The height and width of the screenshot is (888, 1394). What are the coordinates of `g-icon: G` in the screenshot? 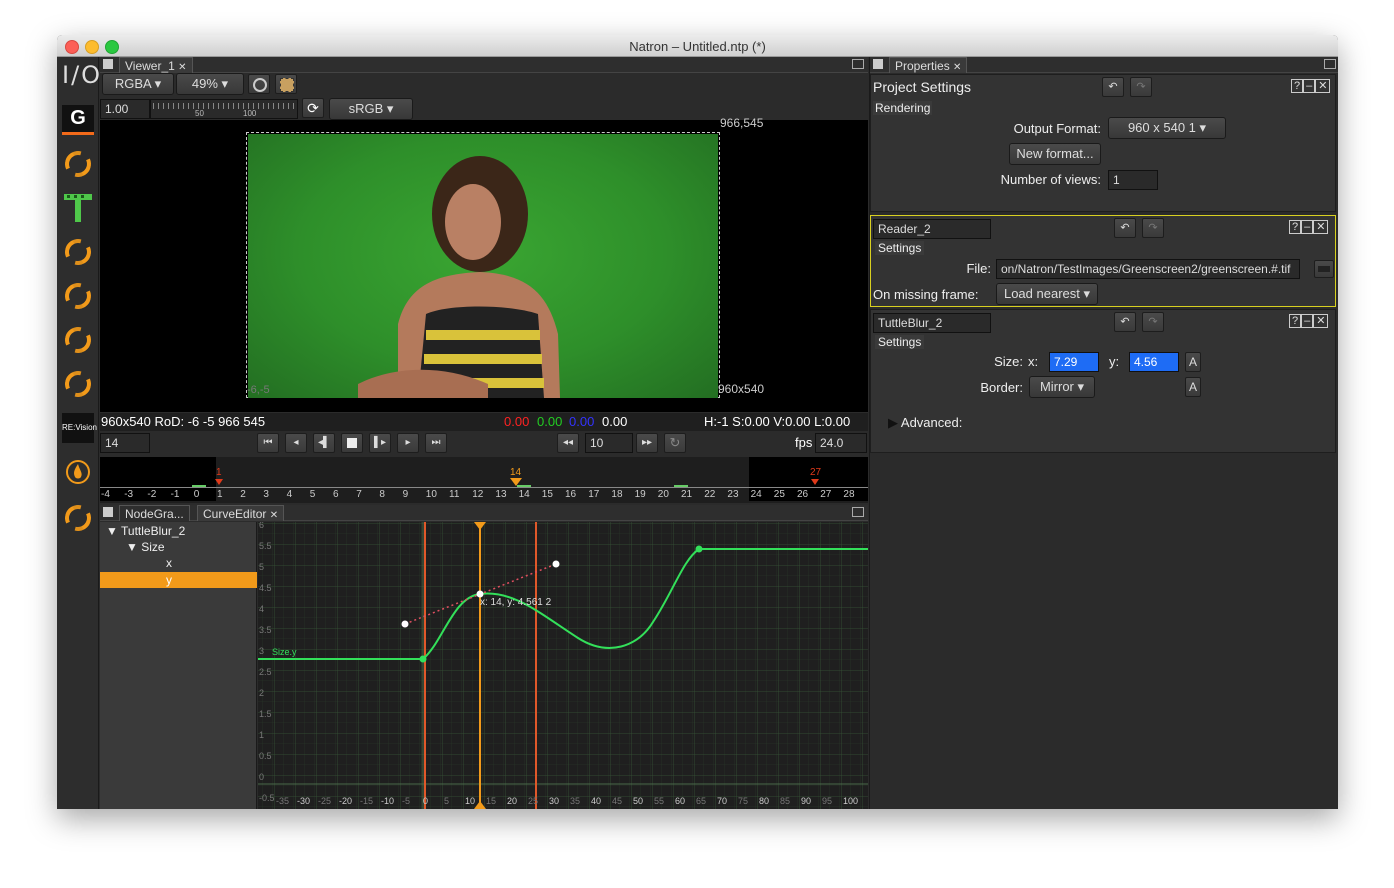 It's located at (78, 118).